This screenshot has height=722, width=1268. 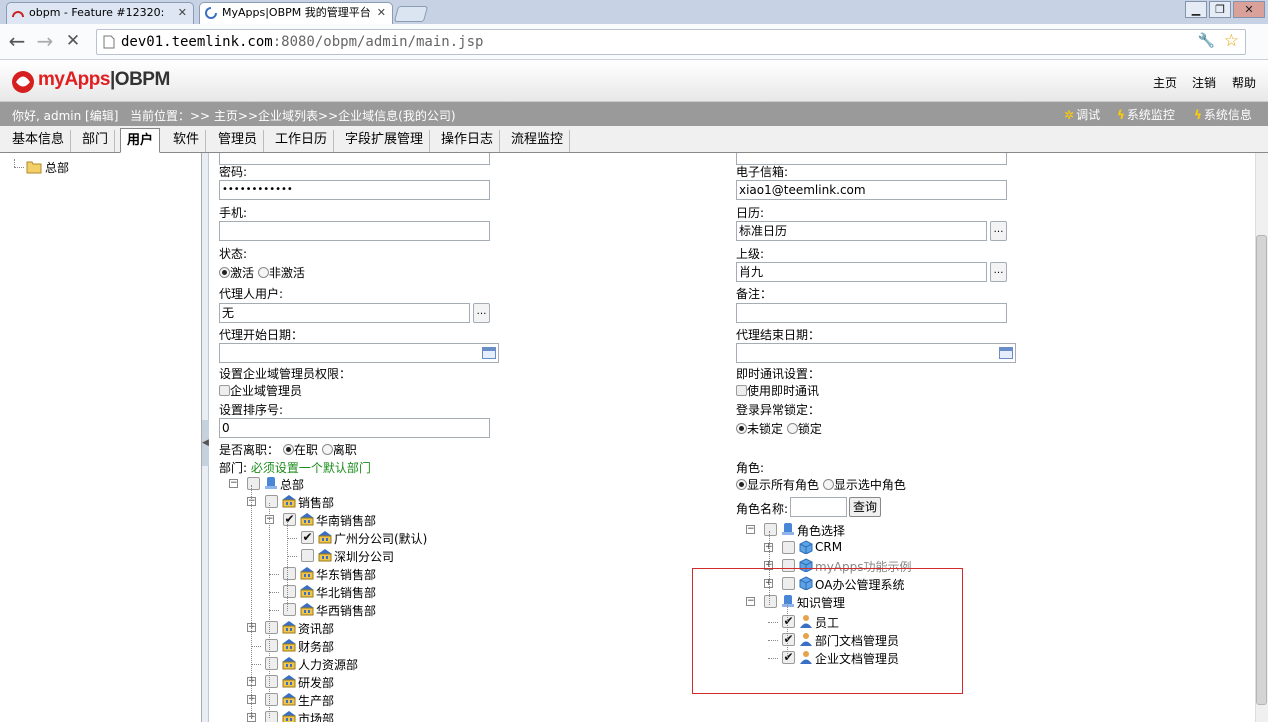 What do you see at coordinates (224, 272) in the screenshot?
I see `status-active-radio` at bounding box center [224, 272].